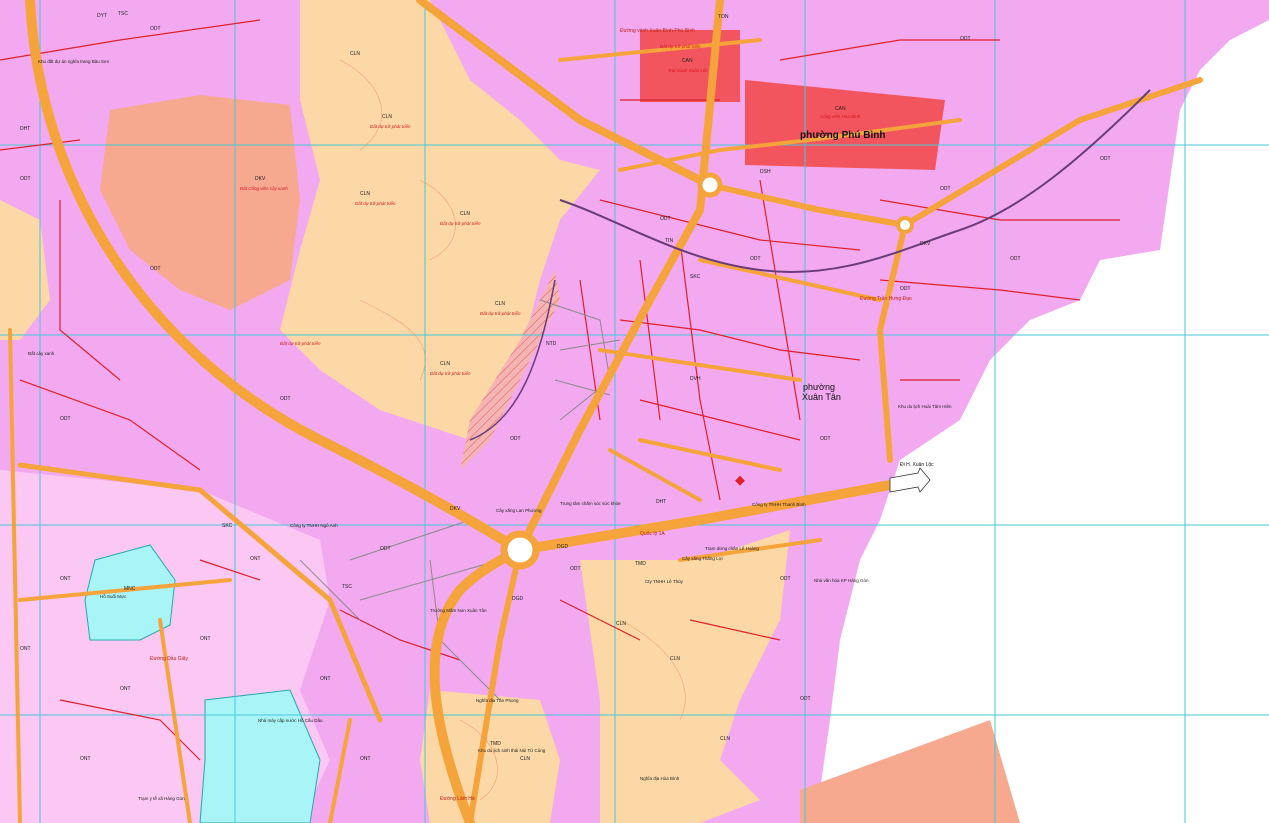  Describe the element at coordinates (551, 344) in the screenshot. I see `svg-text: NTD` at that location.